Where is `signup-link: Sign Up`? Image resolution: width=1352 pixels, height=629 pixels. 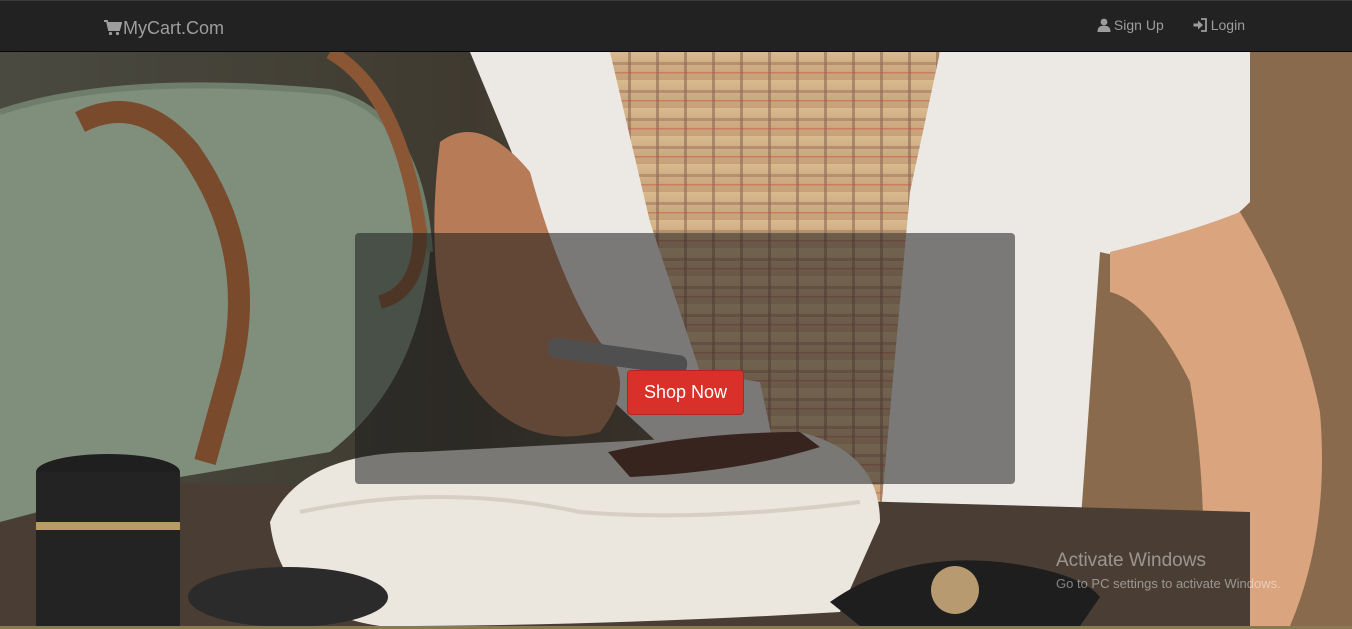 signup-link: Sign Up is located at coordinates (1130, 25).